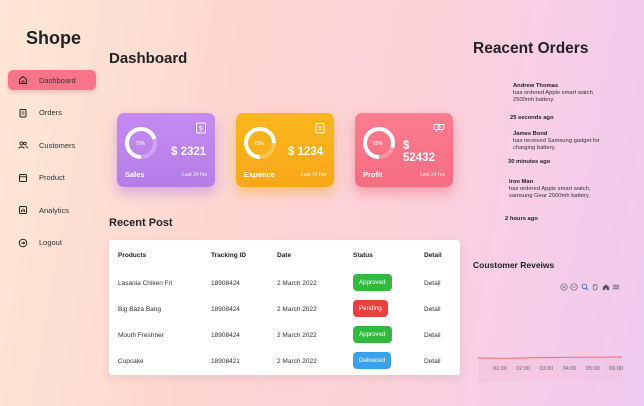 The height and width of the screenshot is (406, 644). What do you see at coordinates (563, 286) in the screenshot?
I see `zoom-in-icon` at bounding box center [563, 286].